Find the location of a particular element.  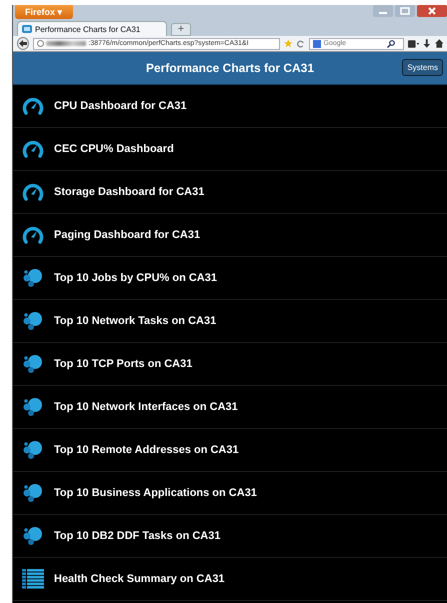

list-item: Top 10 Remote Addresses on CA31 is located at coordinates (230, 450).